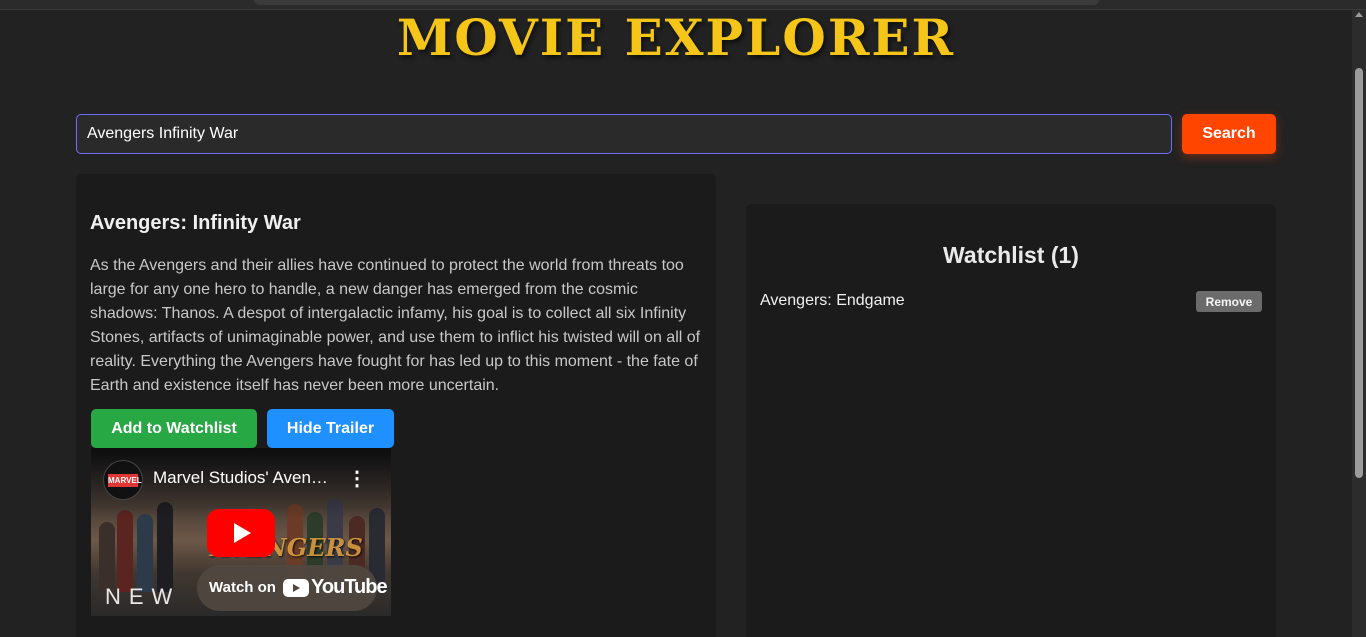  What do you see at coordinates (143, 596) in the screenshot?
I see `poster-caption: NEW` at bounding box center [143, 596].